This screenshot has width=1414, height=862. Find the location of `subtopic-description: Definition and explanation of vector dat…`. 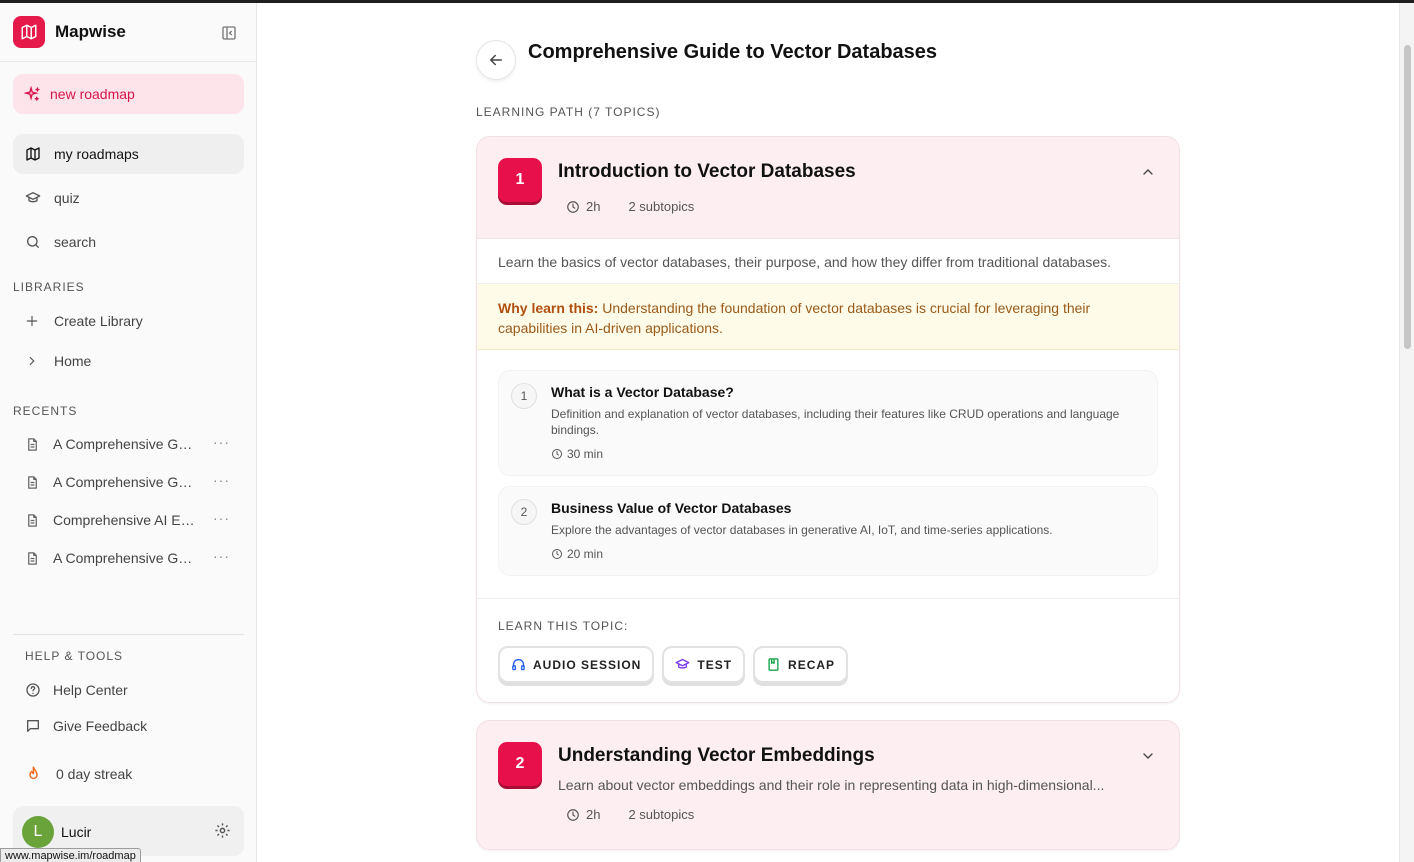

subtopic-description: Definition and explanation of vector dat… is located at coordinates (835, 422).